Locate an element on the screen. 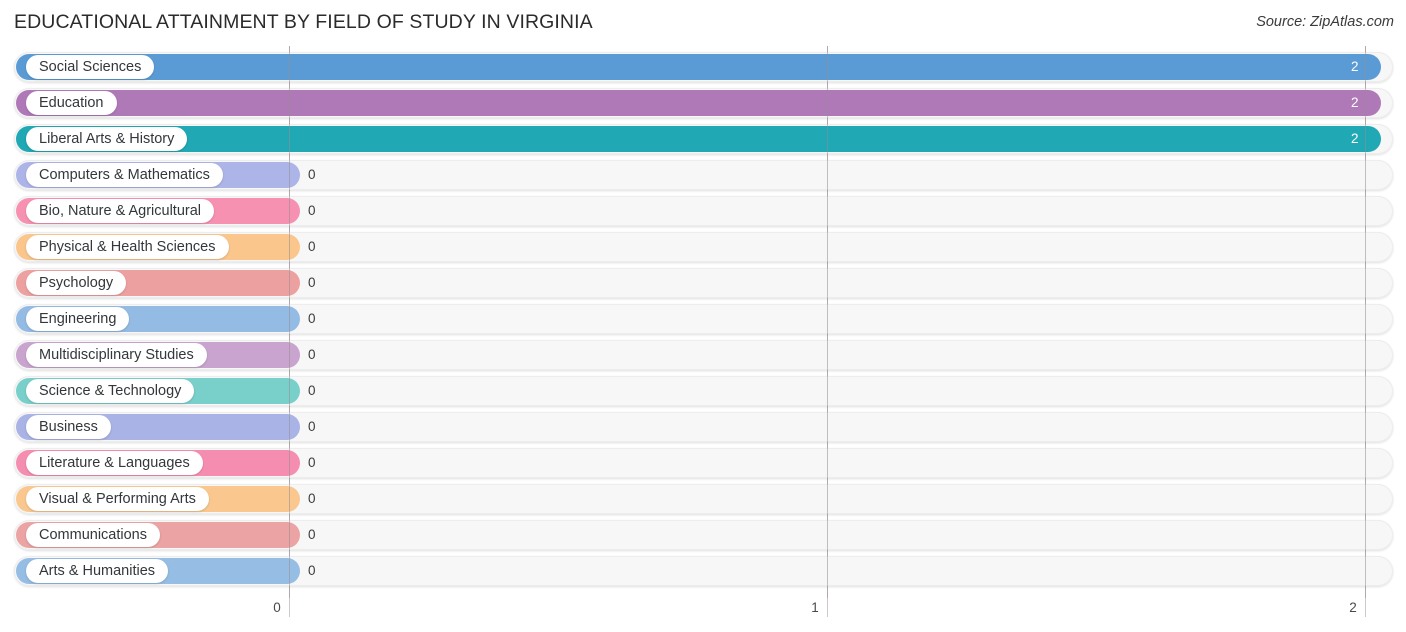 The height and width of the screenshot is (632, 1406). bar-row: Multidisciplinary Studies 0 is located at coordinates (703, 355).